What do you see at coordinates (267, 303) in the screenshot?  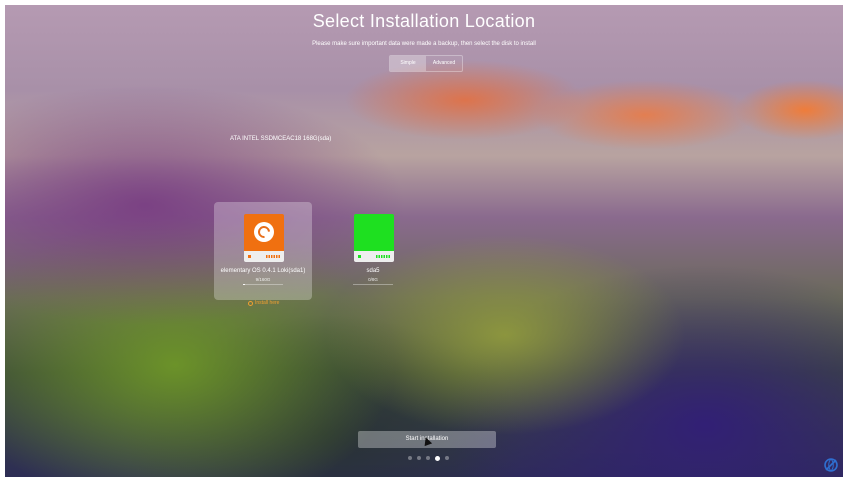 I see `install-hint-label: Install here` at bounding box center [267, 303].